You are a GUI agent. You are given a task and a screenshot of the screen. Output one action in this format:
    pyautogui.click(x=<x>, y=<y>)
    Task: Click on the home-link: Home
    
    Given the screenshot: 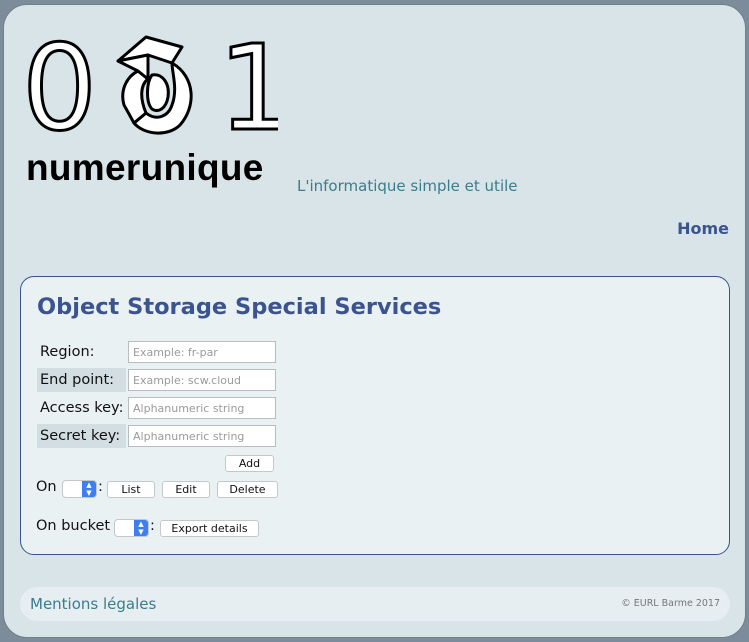 What is the action you would take?
    pyautogui.click(x=703, y=228)
    